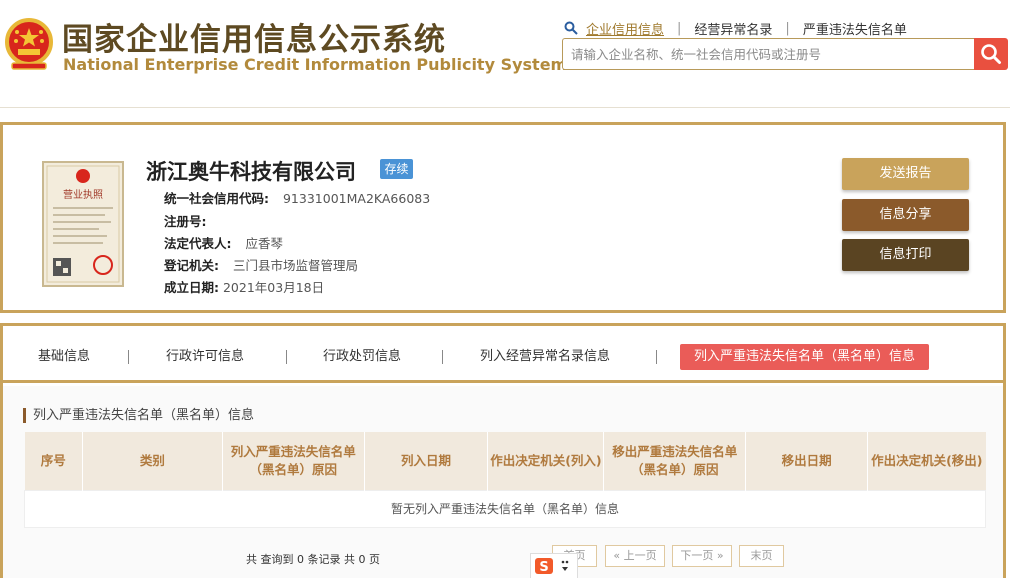  What do you see at coordinates (205, 357) in the screenshot?
I see `tab-admin-license: 行政许可信息` at bounding box center [205, 357].